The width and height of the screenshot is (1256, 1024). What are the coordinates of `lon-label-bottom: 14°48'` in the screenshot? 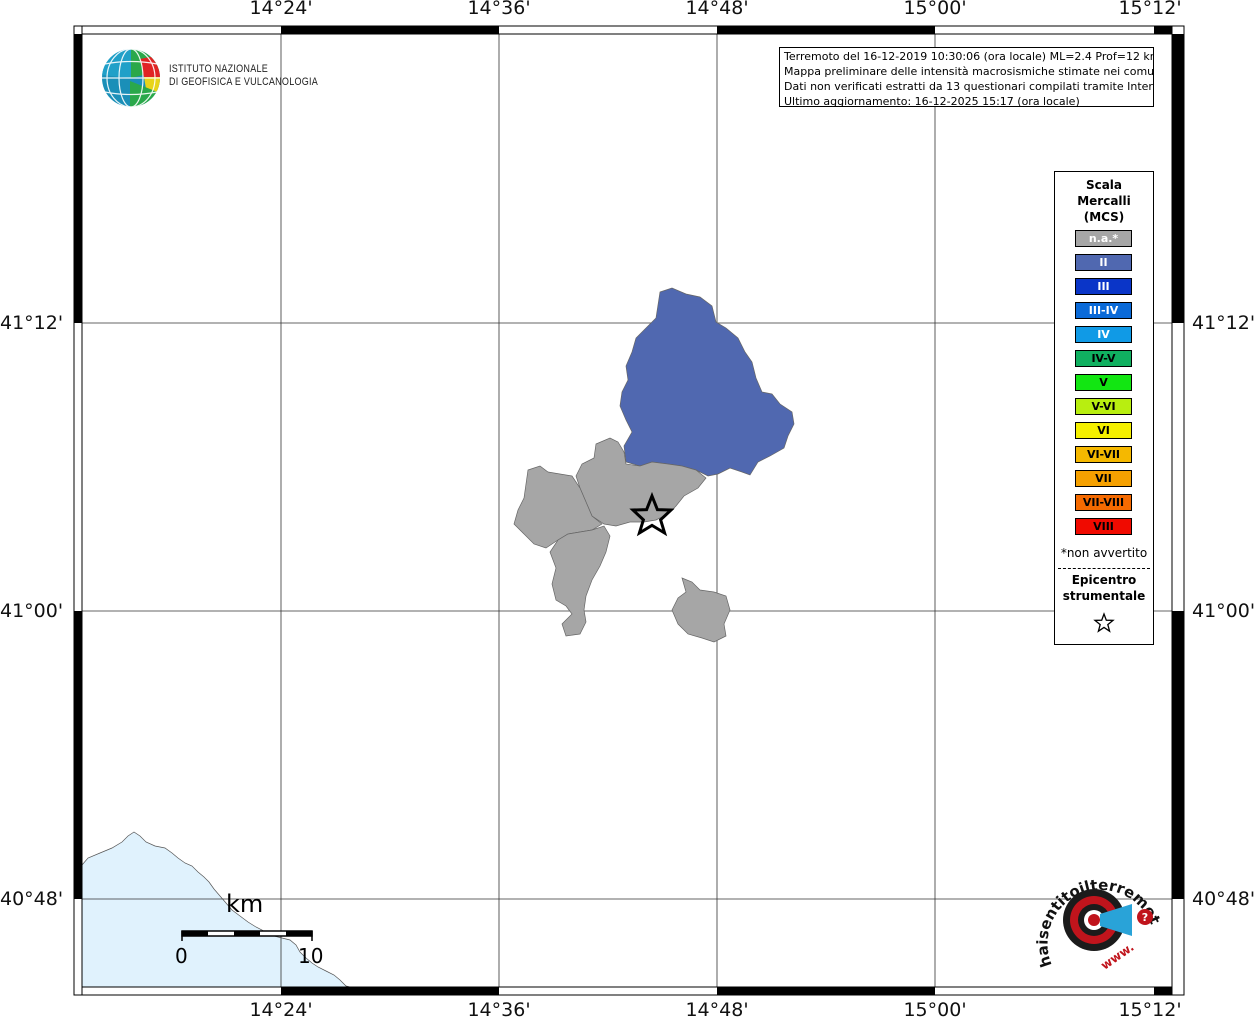 It's located at (717, 1010).